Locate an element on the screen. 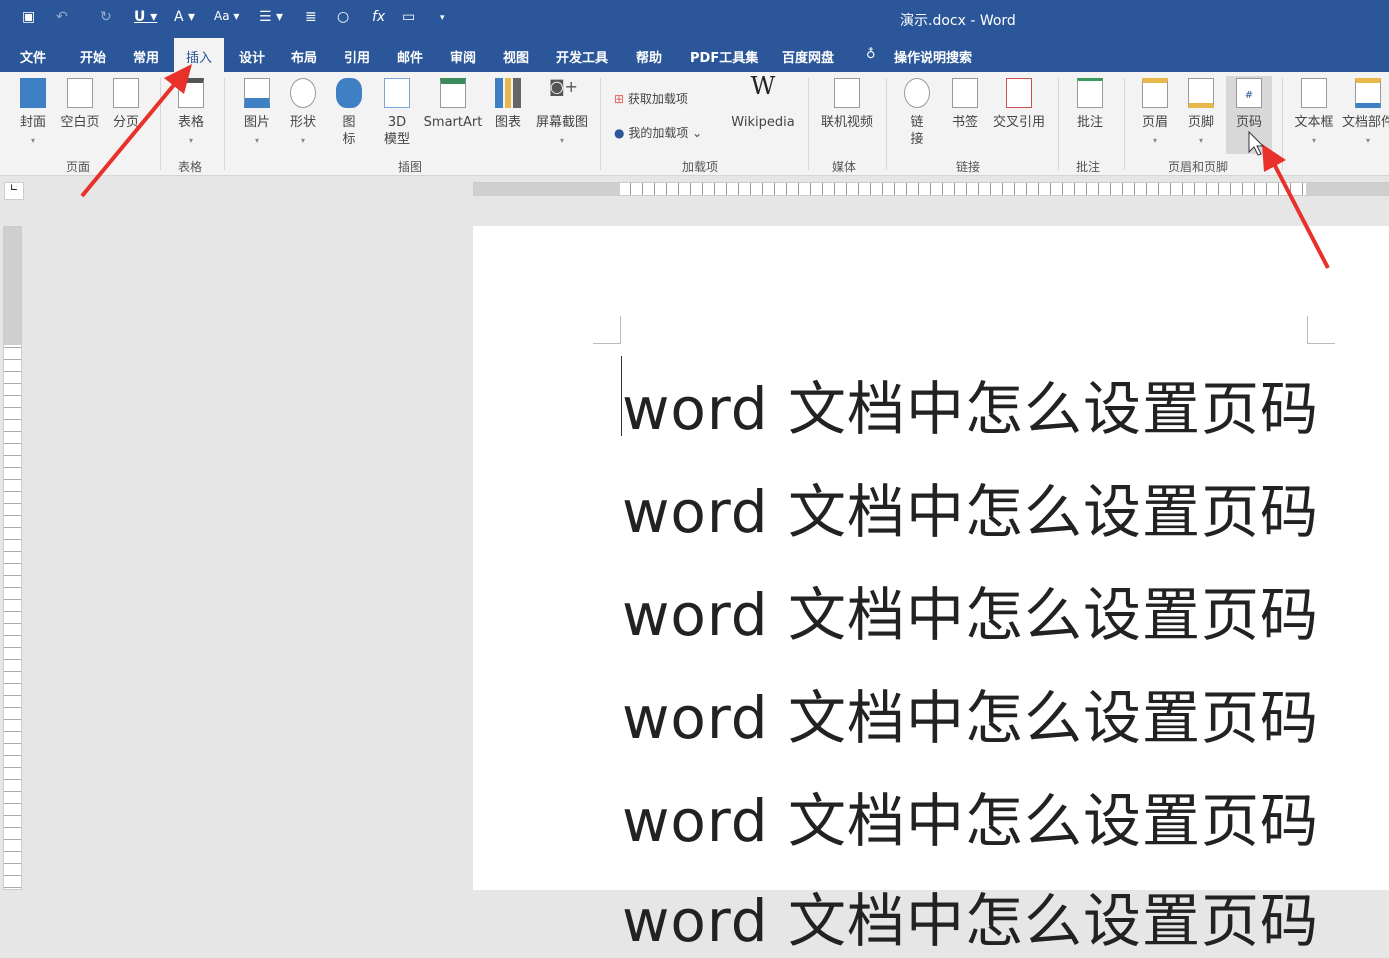 This screenshot has width=1389, height=958. cross-reference-icon is located at coordinates (1019, 93).